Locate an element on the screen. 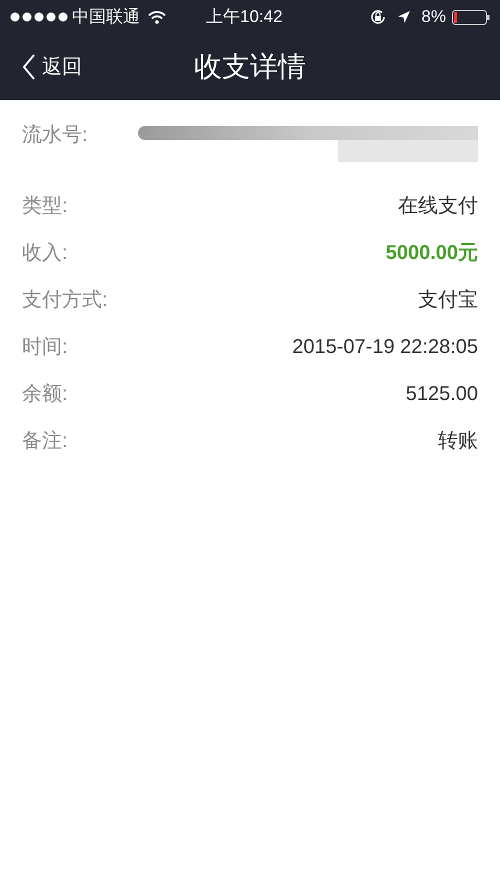 The width and height of the screenshot is (500, 887). page-title: 收支详情 is located at coordinates (250, 67).